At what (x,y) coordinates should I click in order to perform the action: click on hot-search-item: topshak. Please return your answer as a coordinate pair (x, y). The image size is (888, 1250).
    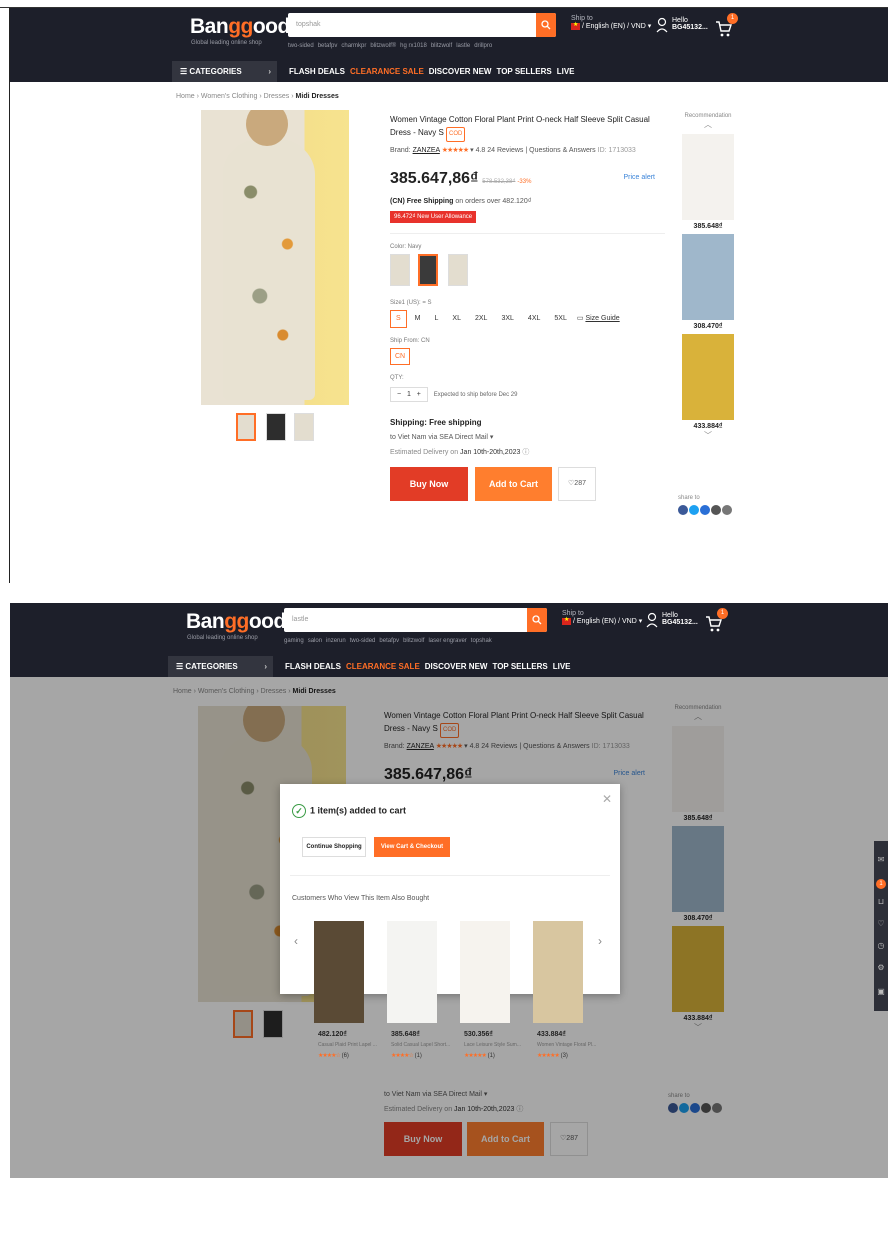
    Looking at the image, I should click on (481, 641).